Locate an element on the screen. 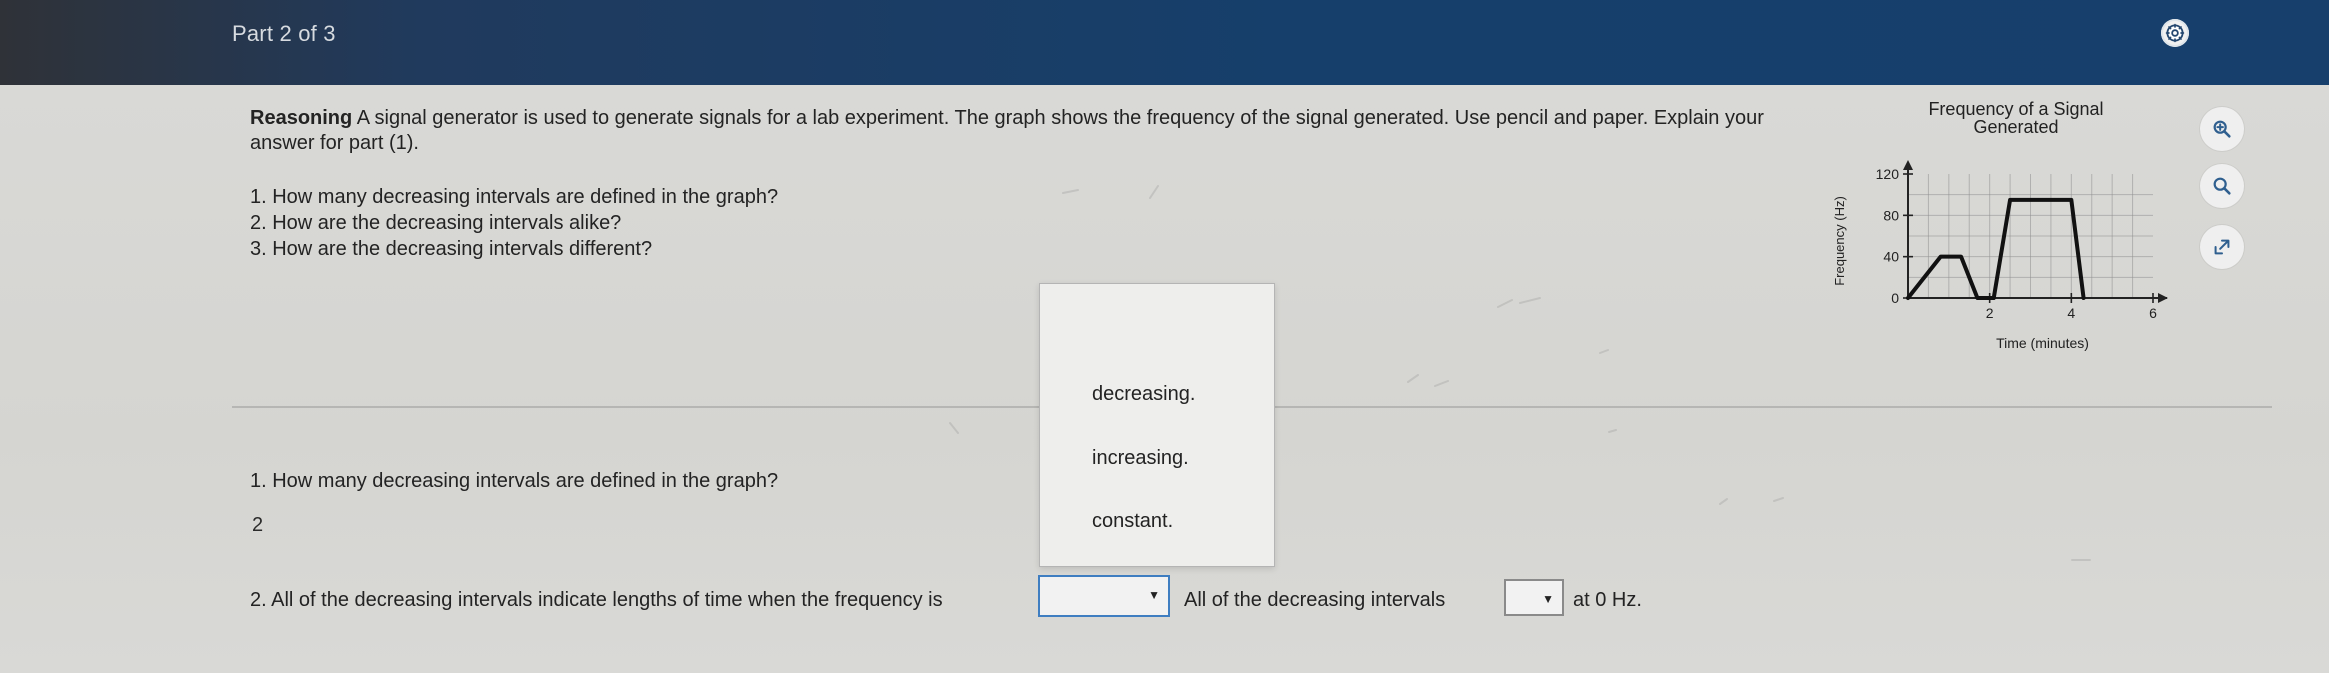 This screenshot has height=673, width=2329. search-icon is located at coordinates (2222, 186).